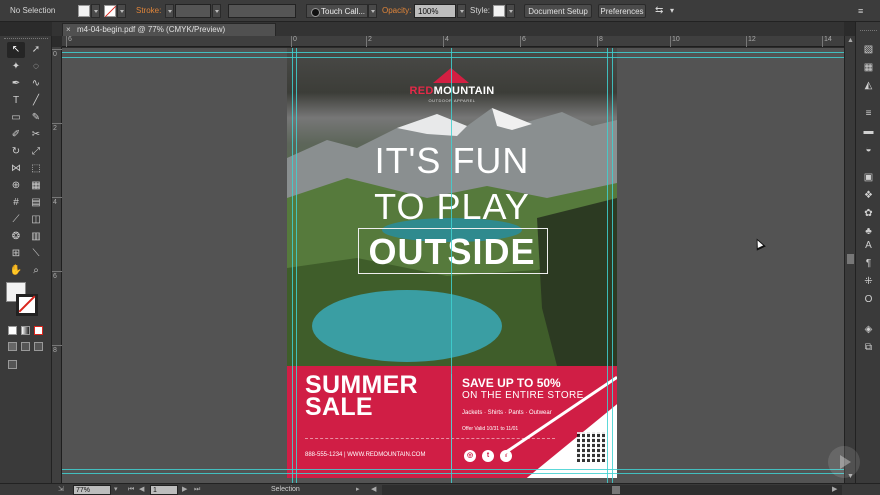  I want to click on style-dropdown, so click(510, 11).